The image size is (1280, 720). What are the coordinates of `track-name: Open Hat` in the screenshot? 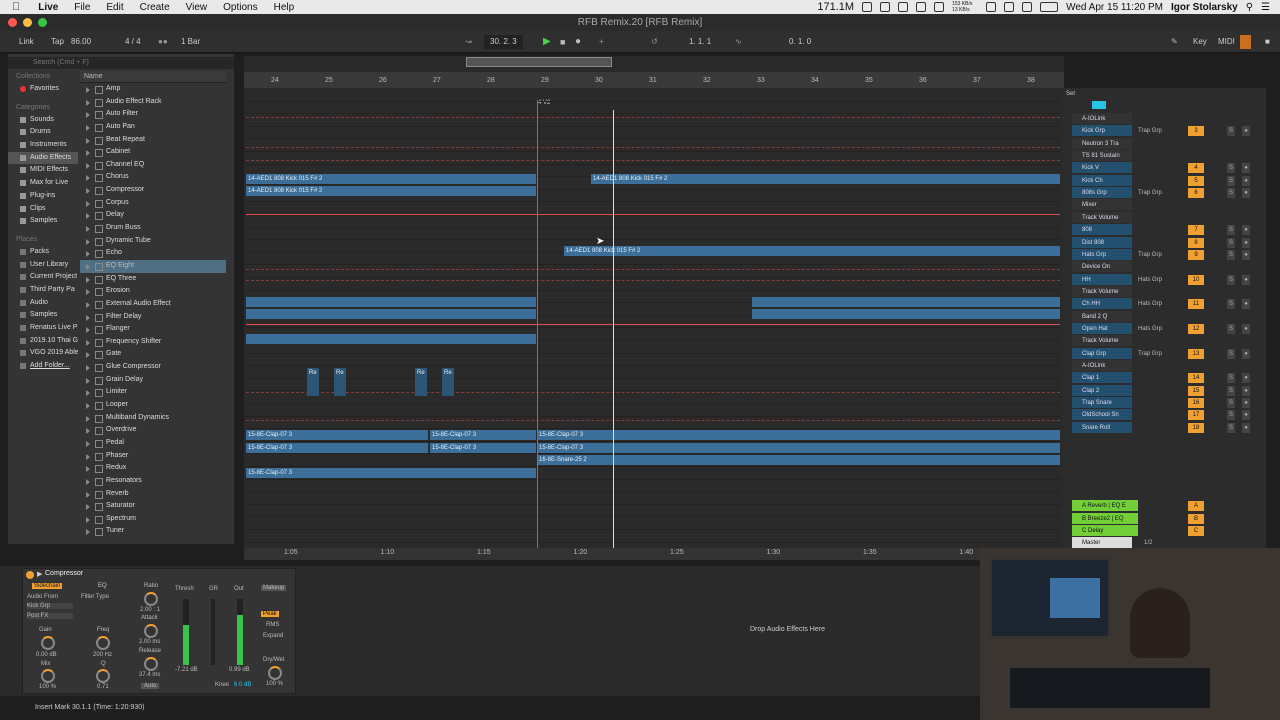 It's located at (1102, 328).